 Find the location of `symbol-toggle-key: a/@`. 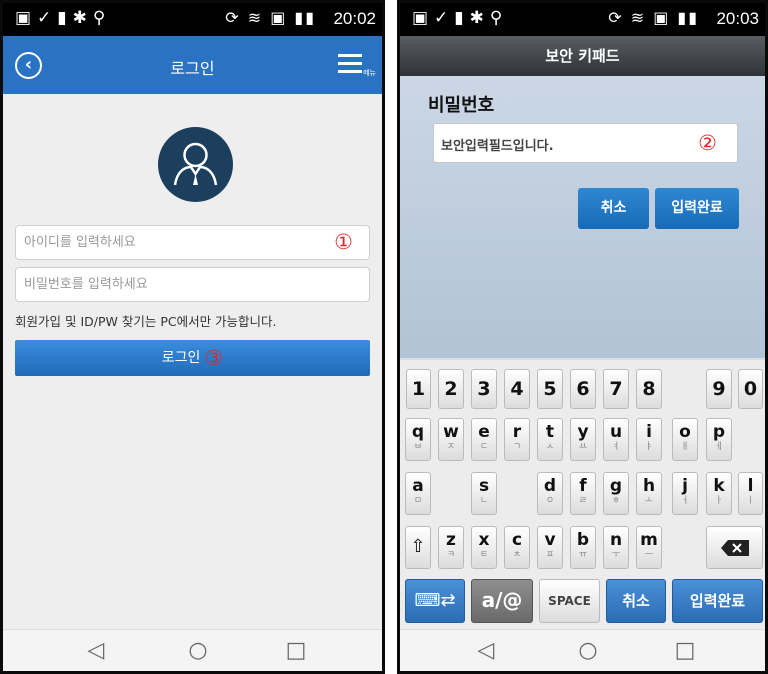

symbol-toggle-key: a/@ is located at coordinates (502, 601).